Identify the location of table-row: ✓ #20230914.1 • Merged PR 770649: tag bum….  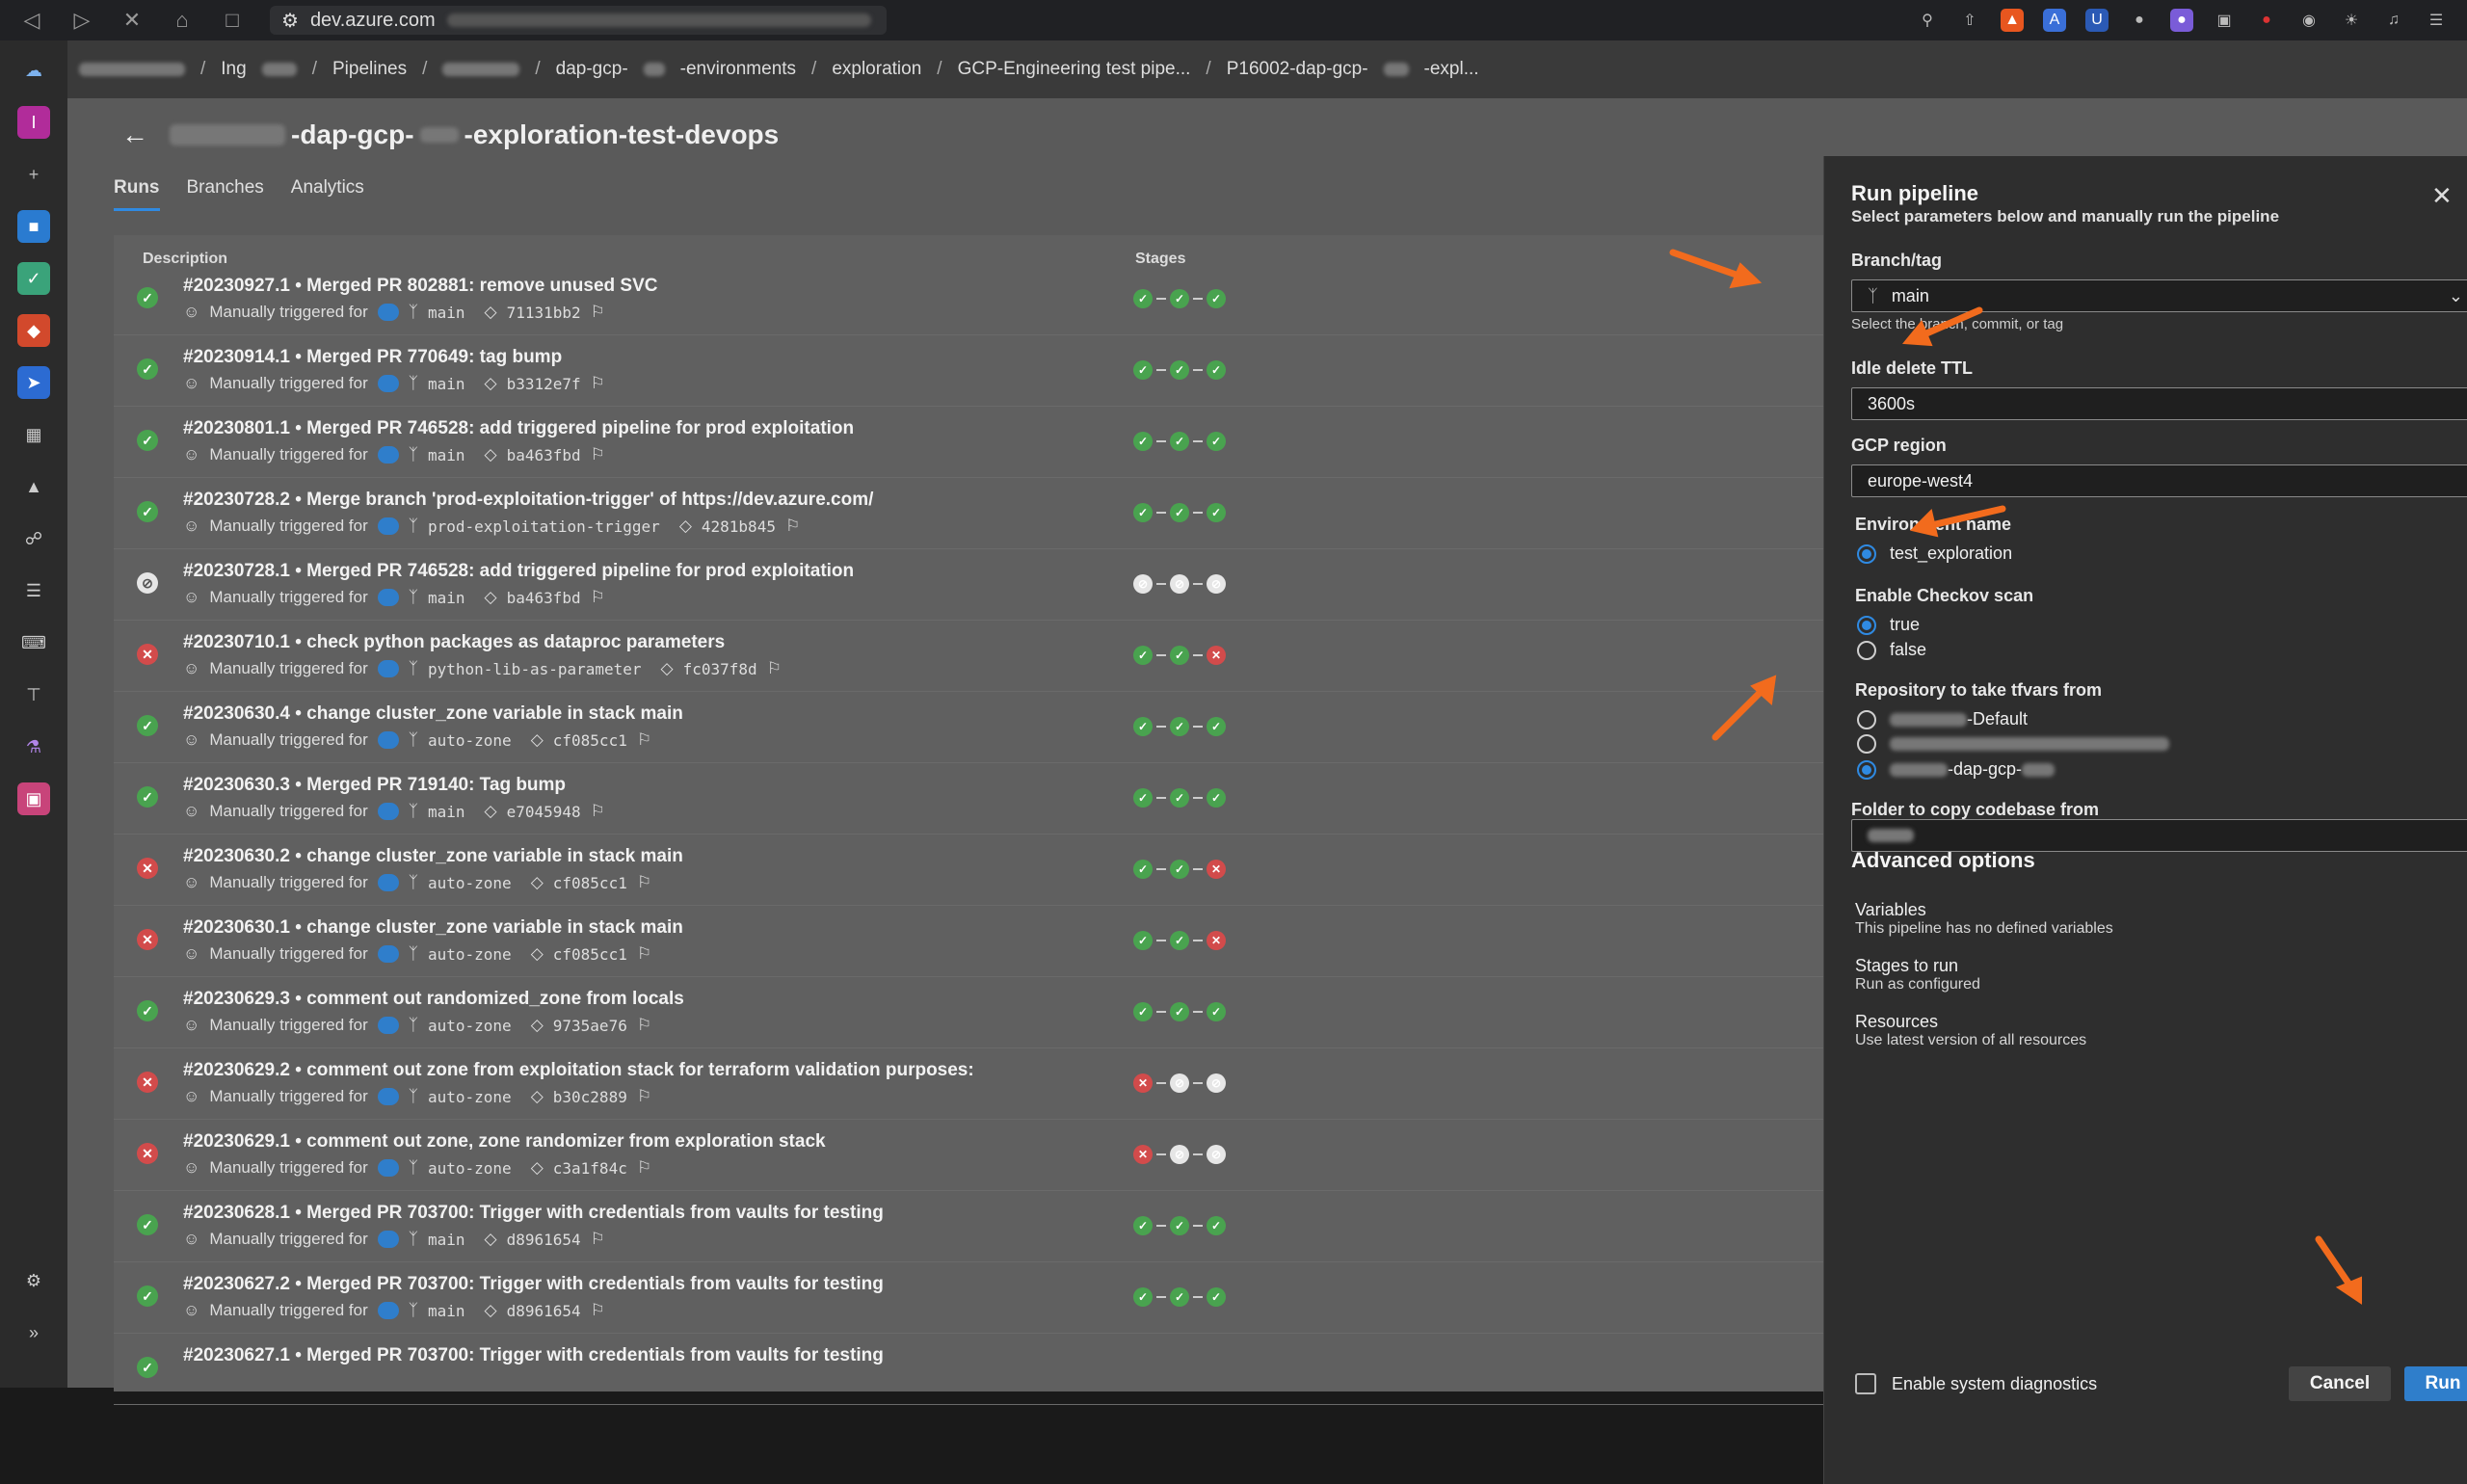
(981, 371).